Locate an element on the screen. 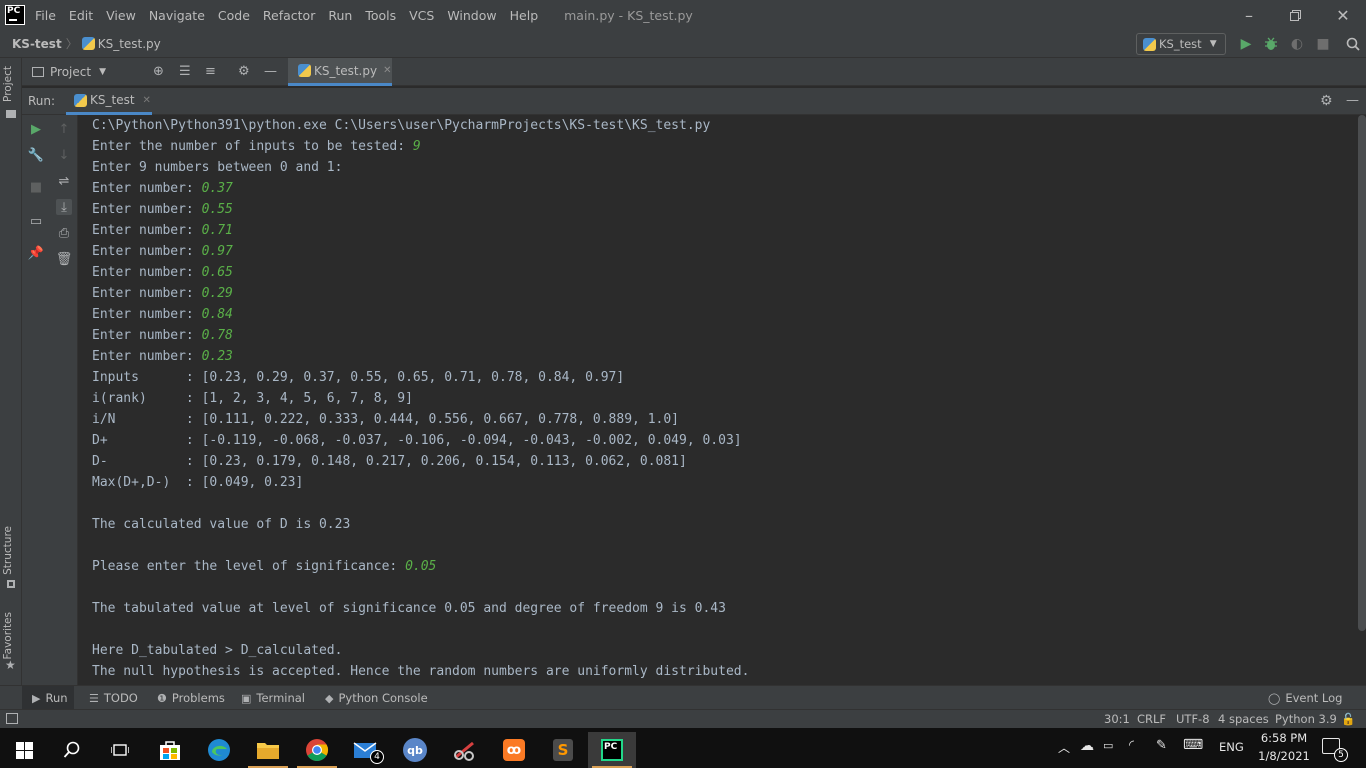  chevron-up-icon: ︿ is located at coordinates (1064, 747).